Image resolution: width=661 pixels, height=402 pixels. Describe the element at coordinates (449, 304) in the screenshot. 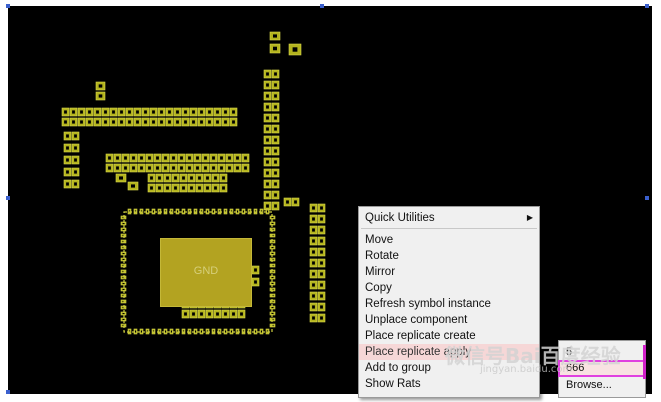

I see `menu-item-refresh-symbol-instance: Refresh symbol instance` at that location.